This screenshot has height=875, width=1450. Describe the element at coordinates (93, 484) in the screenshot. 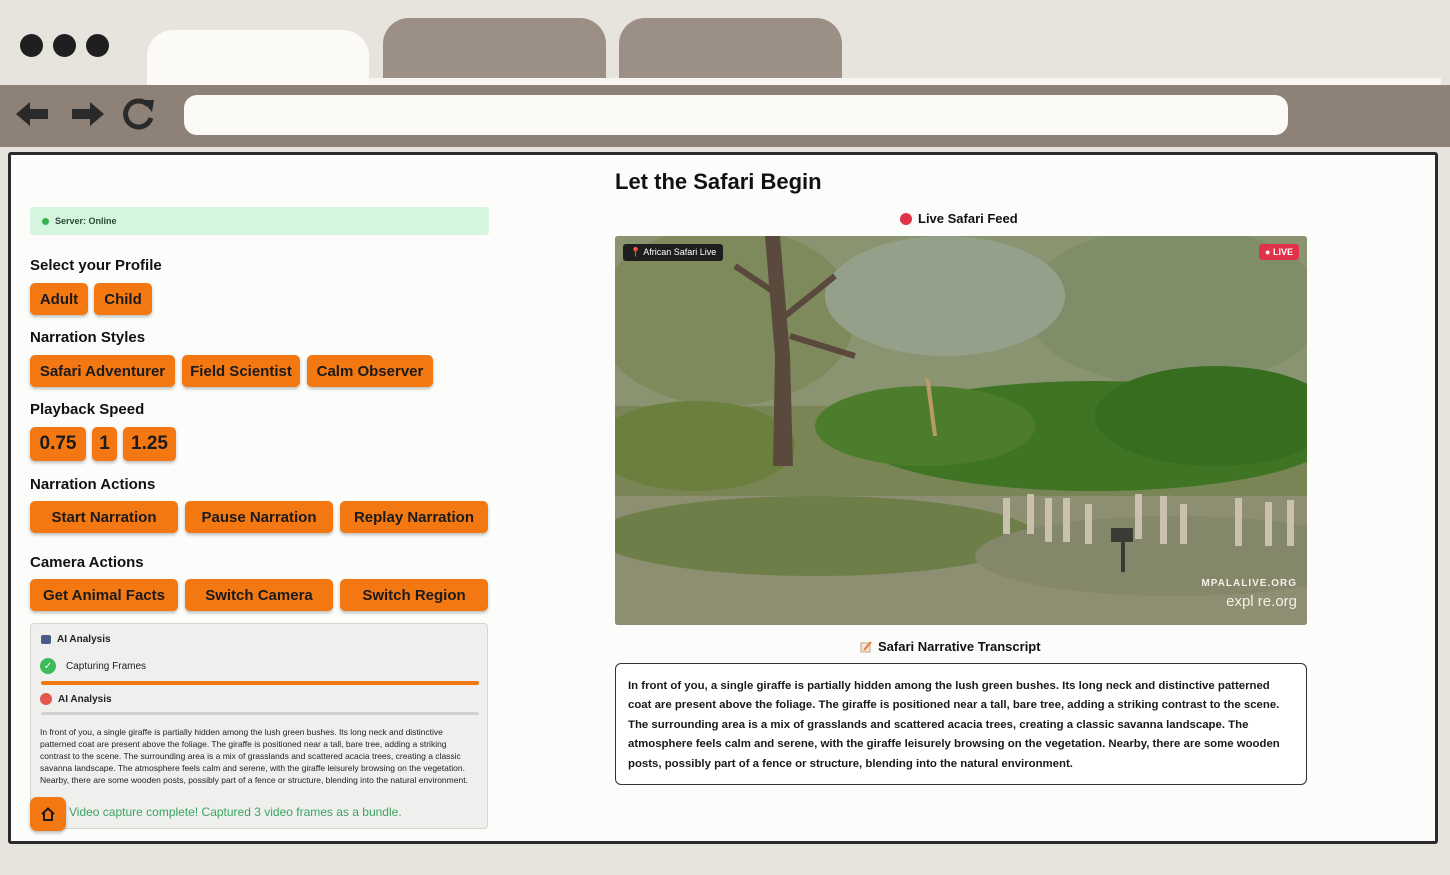

I see `narration-actions-title: Narration Actions` at that location.